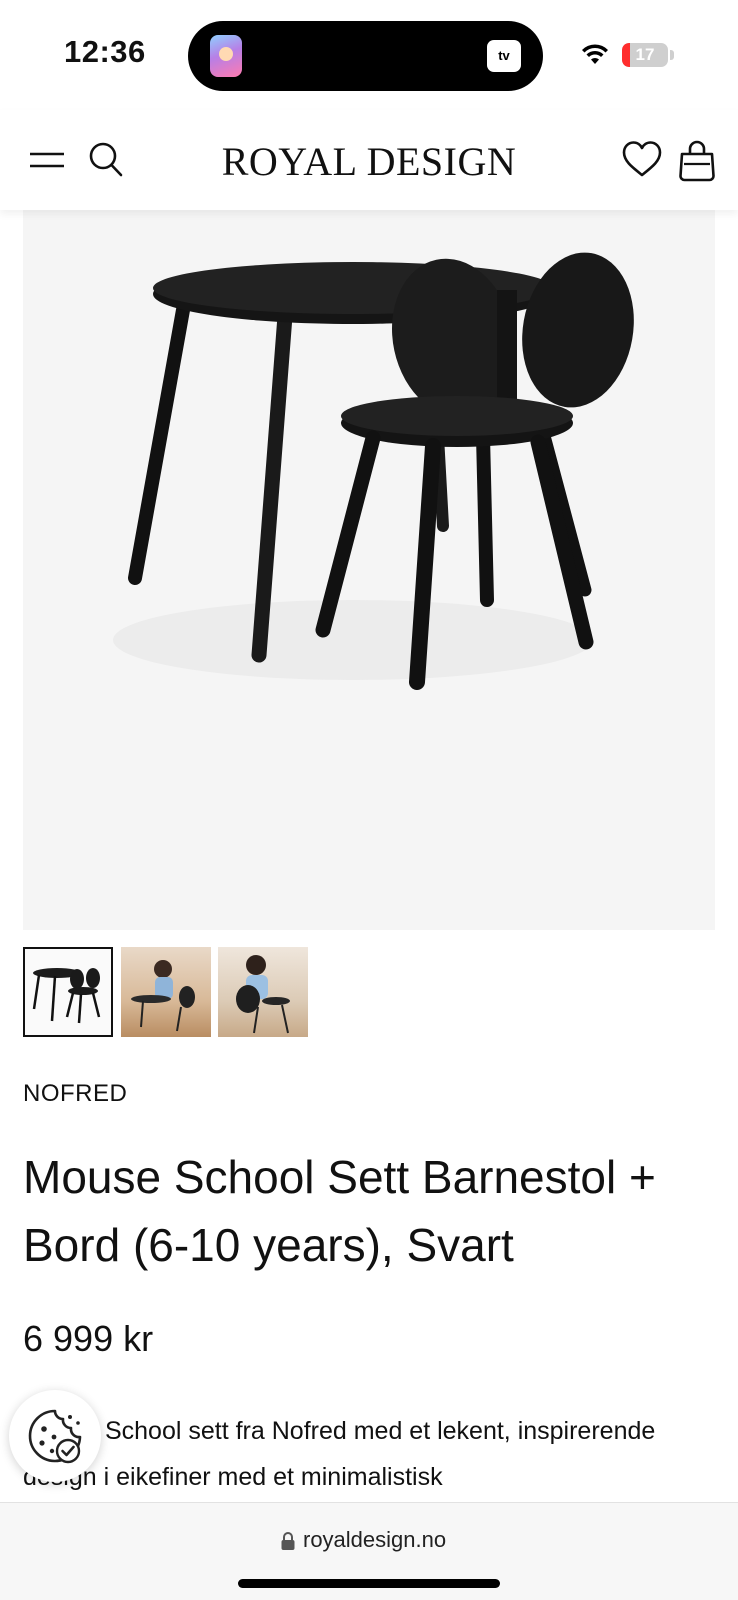 The height and width of the screenshot is (1600, 738). I want to click on cookie-icon, so click(55, 1436).